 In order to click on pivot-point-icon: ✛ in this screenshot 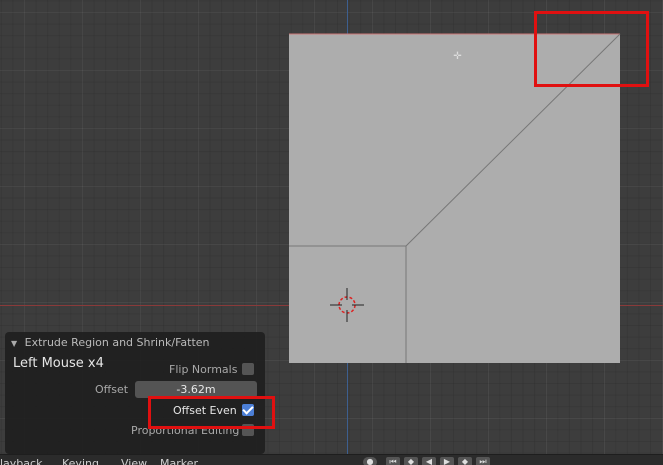, I will do `click(457, 56)`.